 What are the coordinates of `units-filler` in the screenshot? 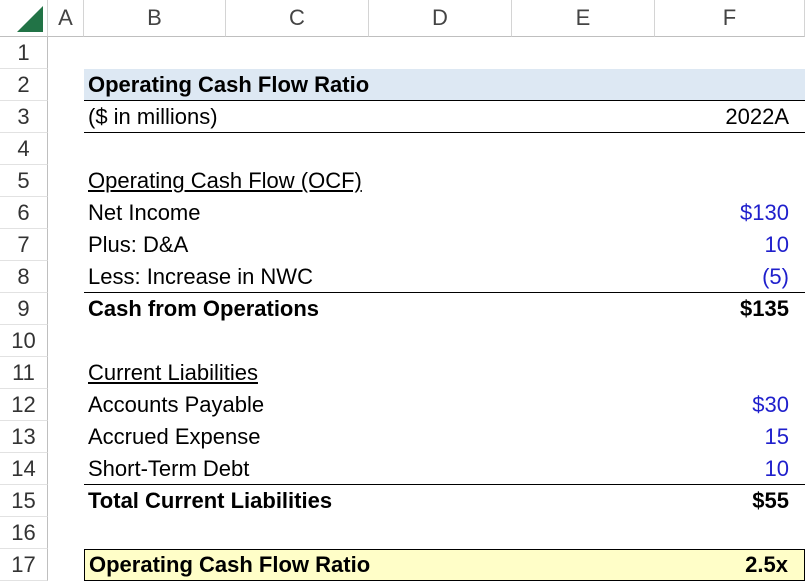 It's located at (583, 117).